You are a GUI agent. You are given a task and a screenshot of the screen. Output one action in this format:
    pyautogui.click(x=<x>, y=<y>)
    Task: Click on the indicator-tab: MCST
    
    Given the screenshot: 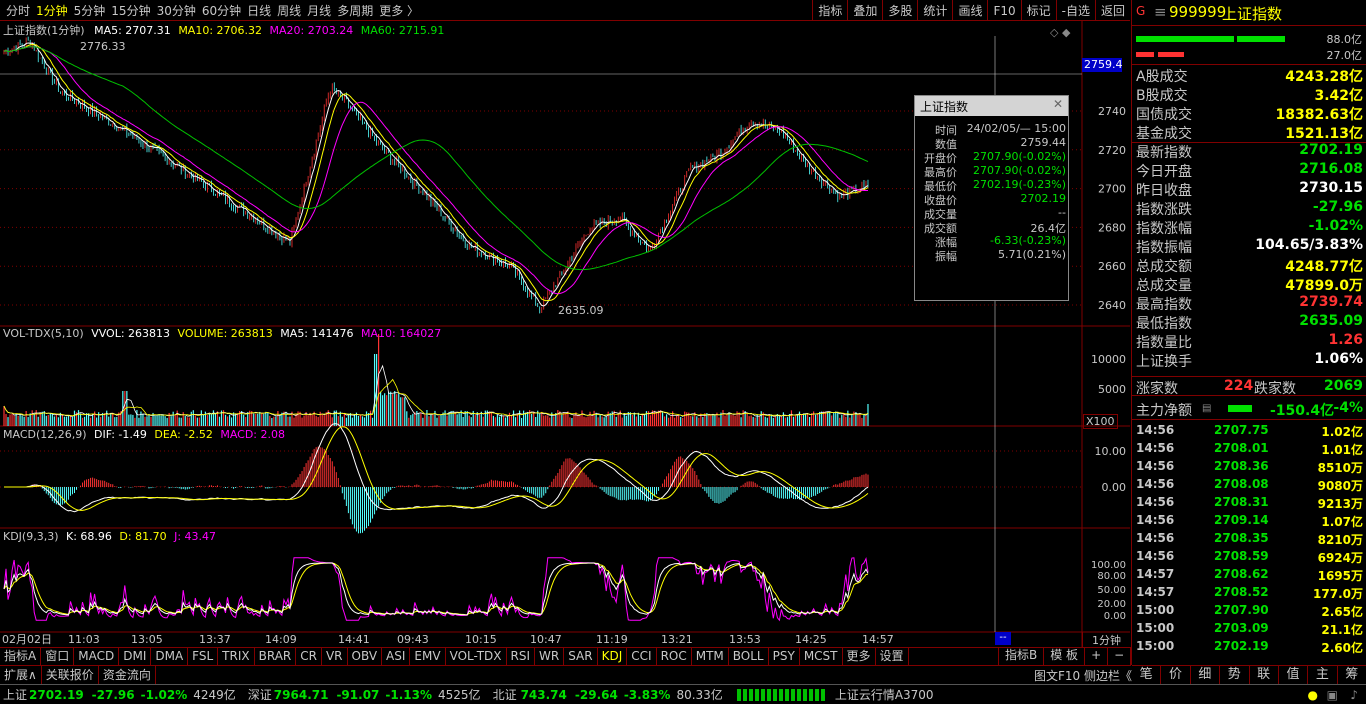 What is the action you would take?
    pyautogui.click(x=821, y=656)
    